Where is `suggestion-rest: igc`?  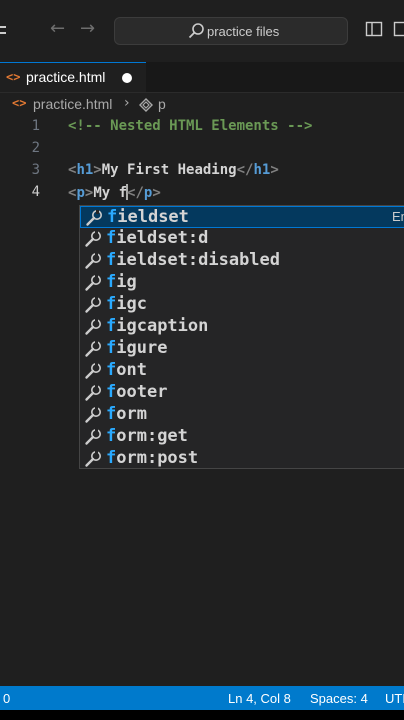 suggestion-rest: igc is located at coordinates (131, 304).